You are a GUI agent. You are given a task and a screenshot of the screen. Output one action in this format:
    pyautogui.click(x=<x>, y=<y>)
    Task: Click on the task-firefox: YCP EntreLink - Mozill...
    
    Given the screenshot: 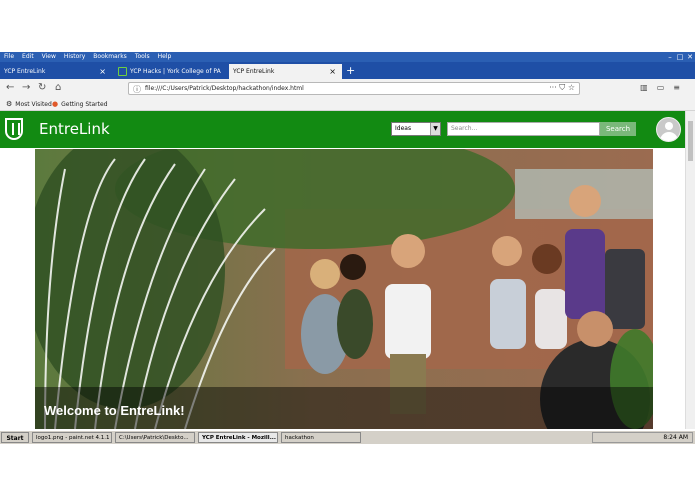 What is the action you would take?
    pyautogui.click(x=238, y=437)
    